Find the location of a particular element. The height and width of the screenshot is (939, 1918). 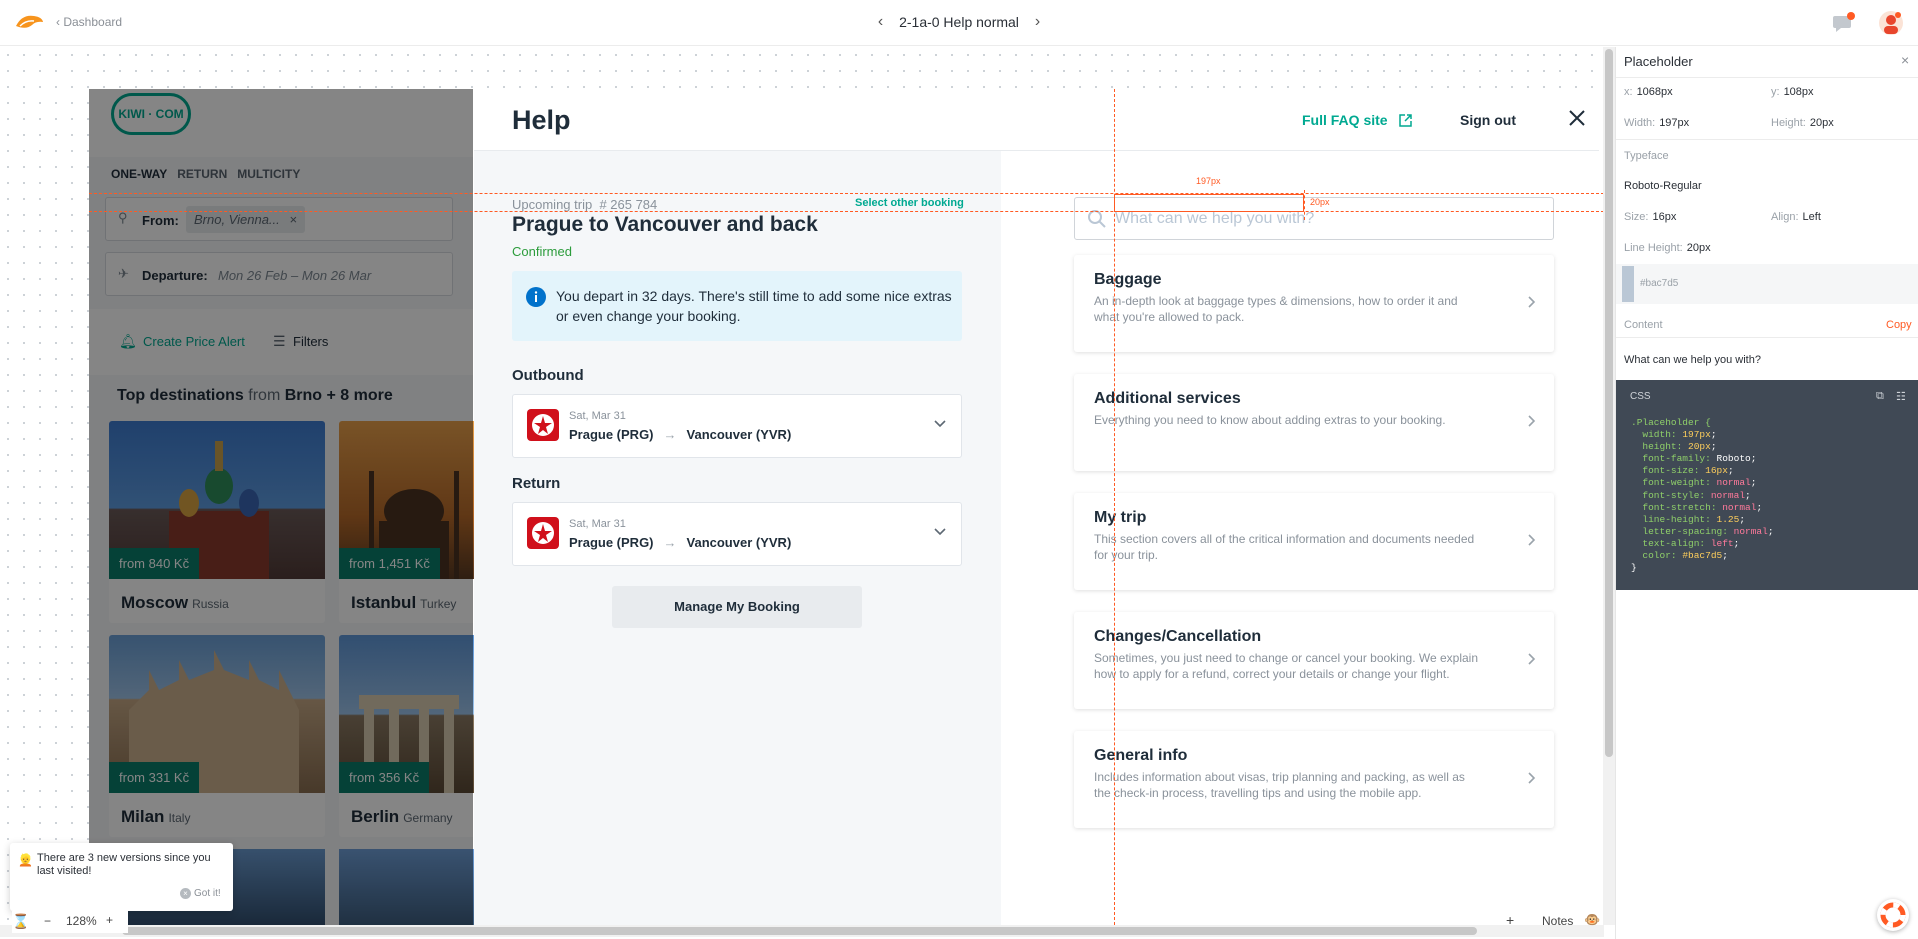

flight-origin: Prague (PRG) is located at coordinates (611, 542).